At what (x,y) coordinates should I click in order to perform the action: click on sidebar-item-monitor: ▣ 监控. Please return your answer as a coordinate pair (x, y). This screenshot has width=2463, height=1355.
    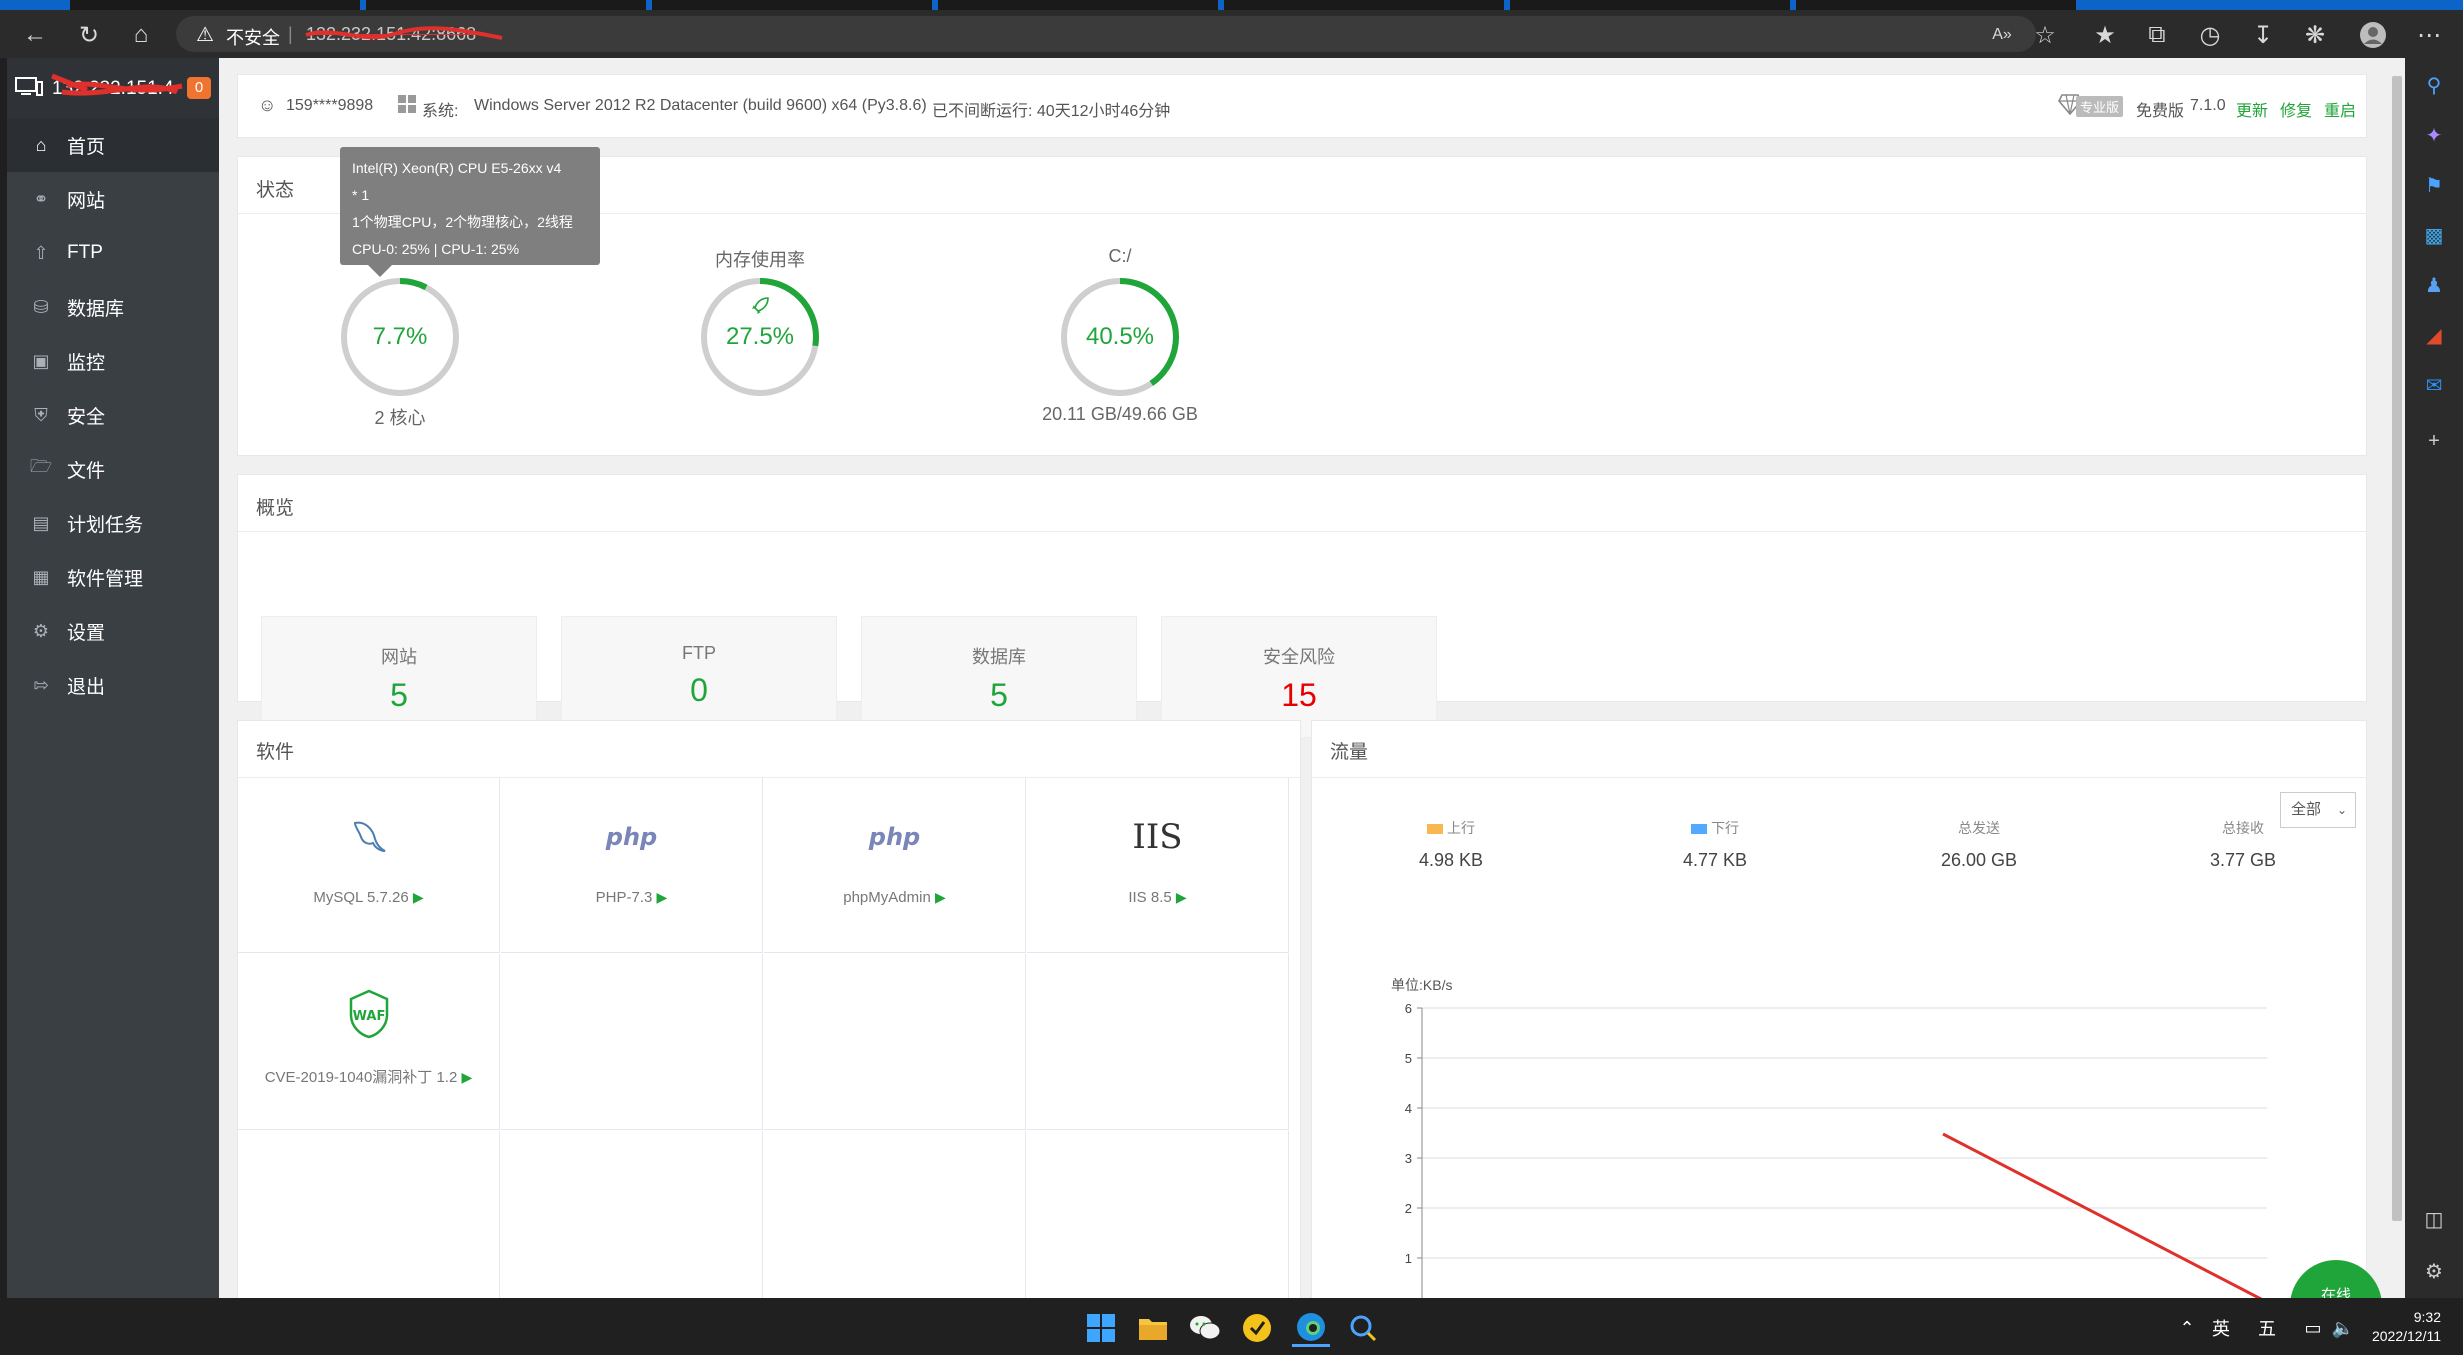
    Looking at the image, I should click on (113, 361).